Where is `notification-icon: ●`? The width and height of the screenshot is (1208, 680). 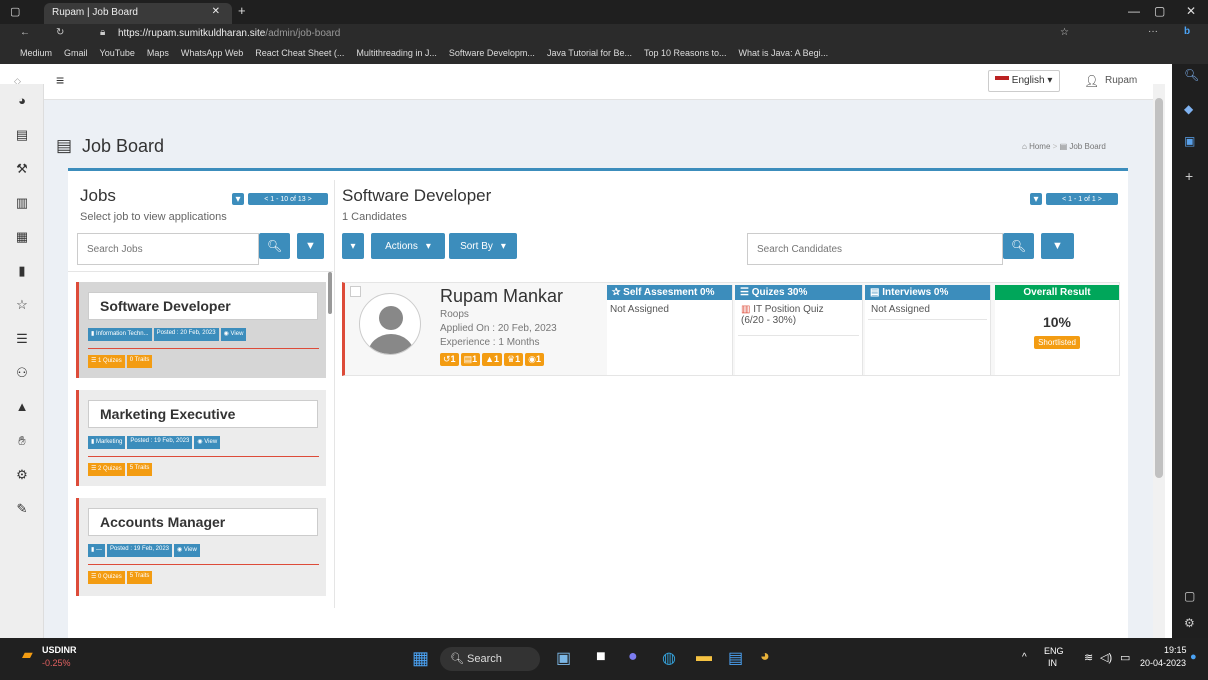 notification-icon: ● is located at coordinates (1193, 657).